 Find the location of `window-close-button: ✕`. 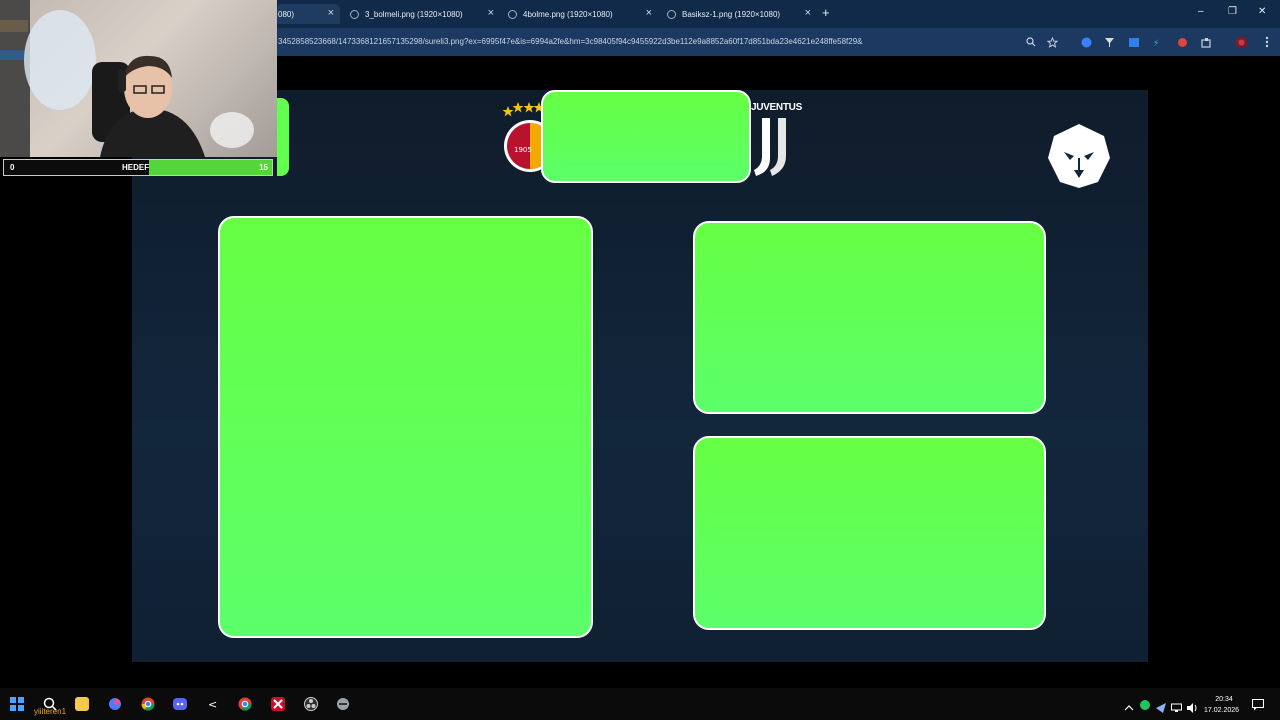

window-close-button: ✕ is located at coordinates (1262, 11).